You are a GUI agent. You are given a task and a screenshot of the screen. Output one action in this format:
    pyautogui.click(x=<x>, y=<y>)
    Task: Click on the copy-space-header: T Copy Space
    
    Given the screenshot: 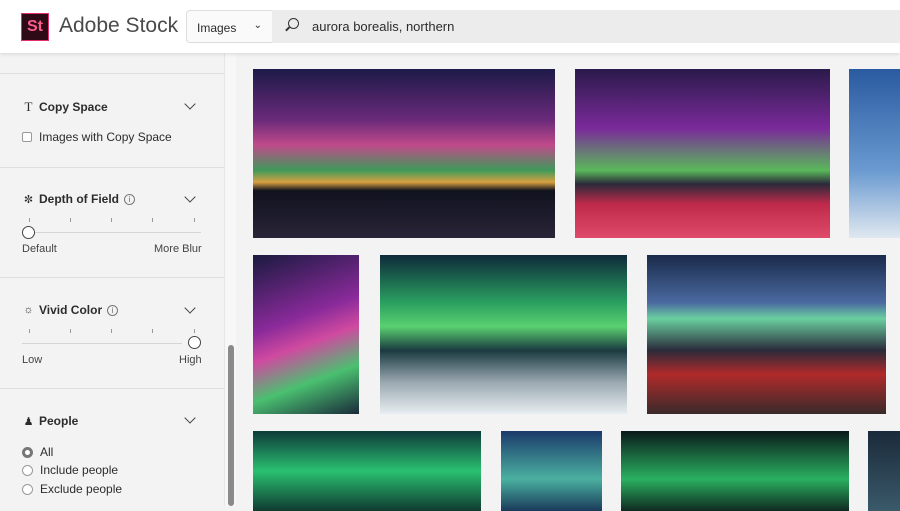 What is the action you would take?
    pyautogui.click(x=65, y=107)
    